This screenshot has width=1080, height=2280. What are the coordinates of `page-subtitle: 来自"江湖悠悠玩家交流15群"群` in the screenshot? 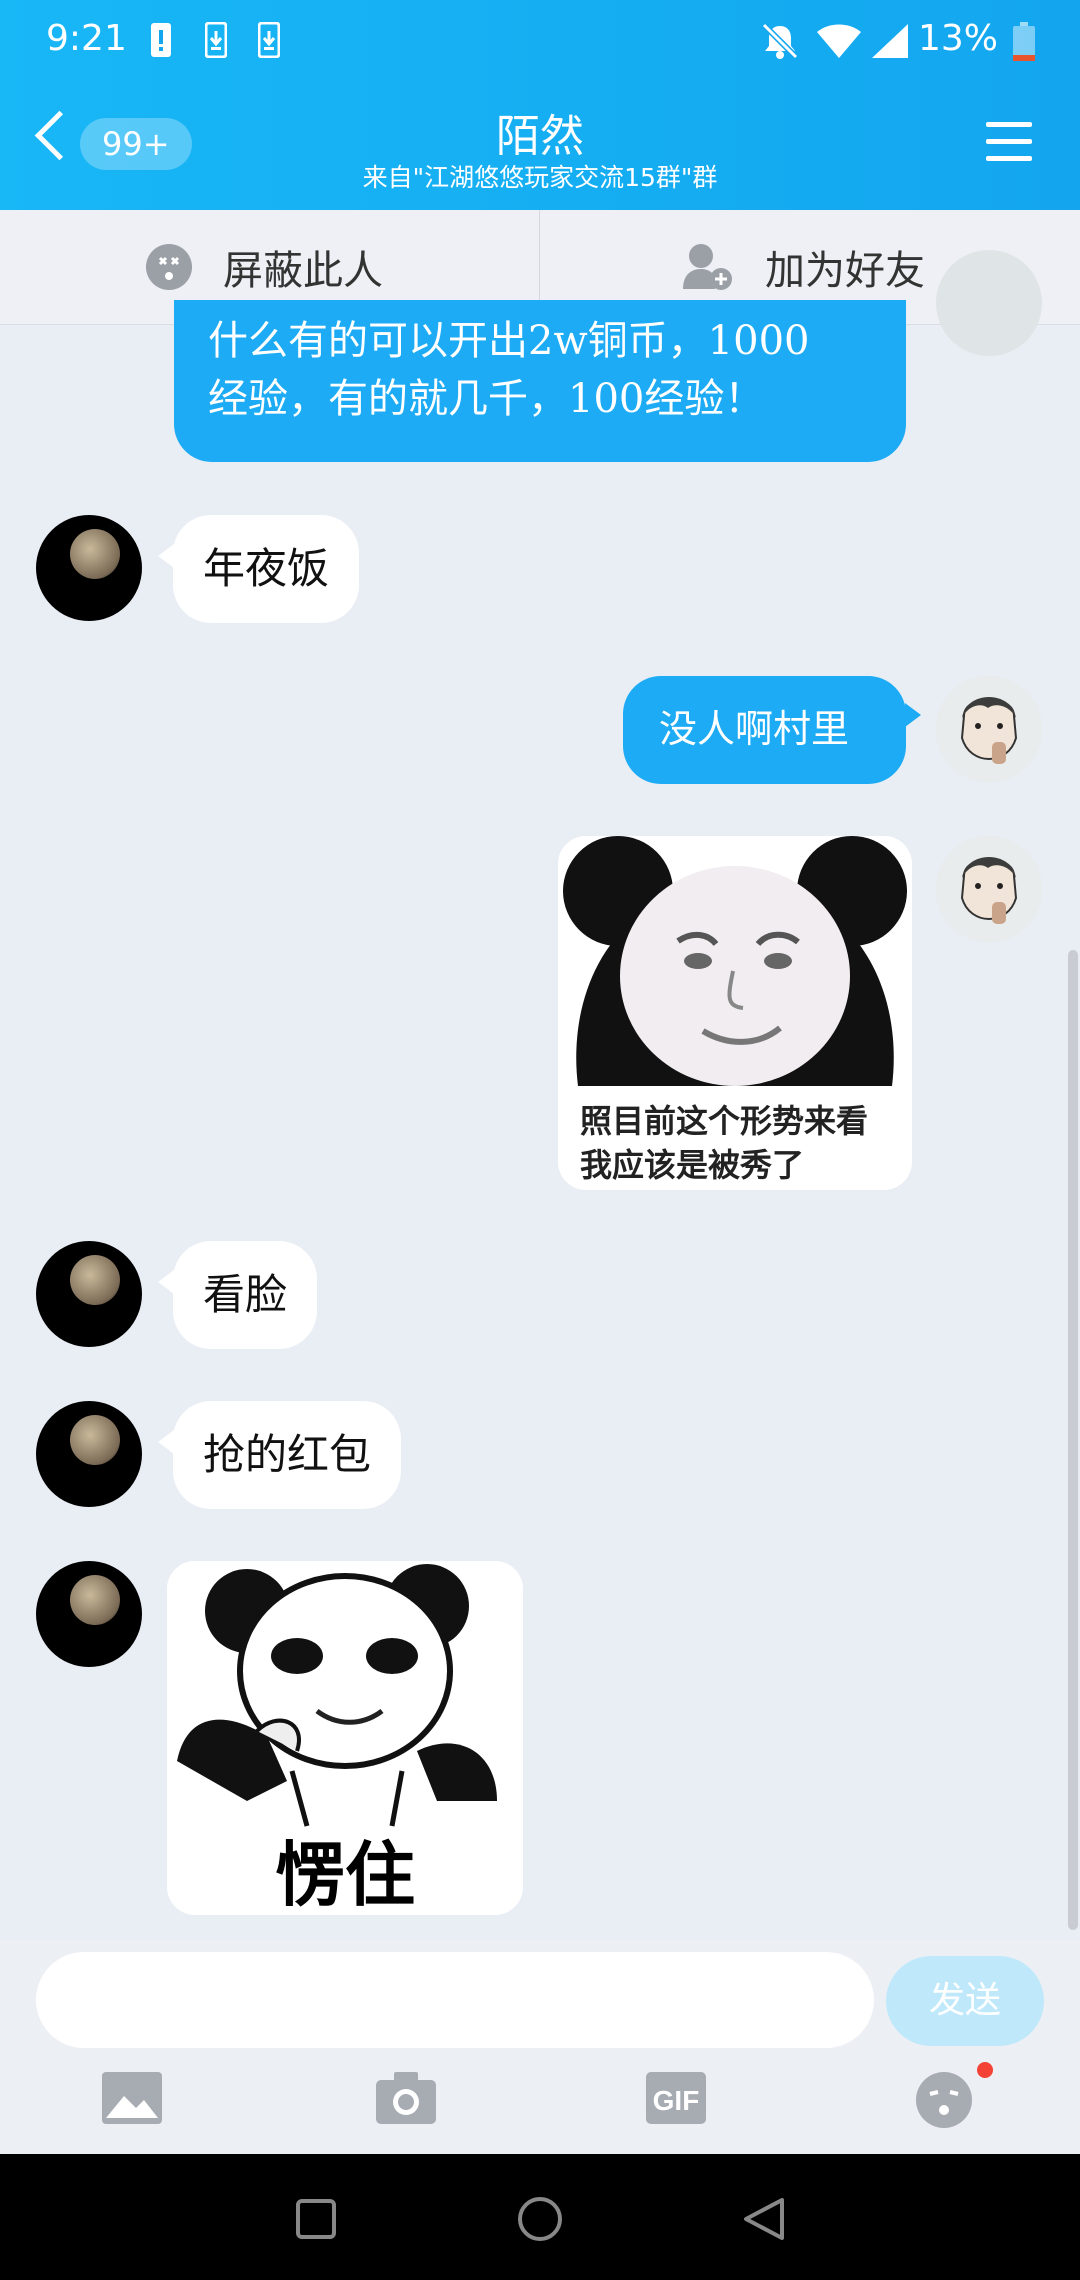 It's located at (540, 177).